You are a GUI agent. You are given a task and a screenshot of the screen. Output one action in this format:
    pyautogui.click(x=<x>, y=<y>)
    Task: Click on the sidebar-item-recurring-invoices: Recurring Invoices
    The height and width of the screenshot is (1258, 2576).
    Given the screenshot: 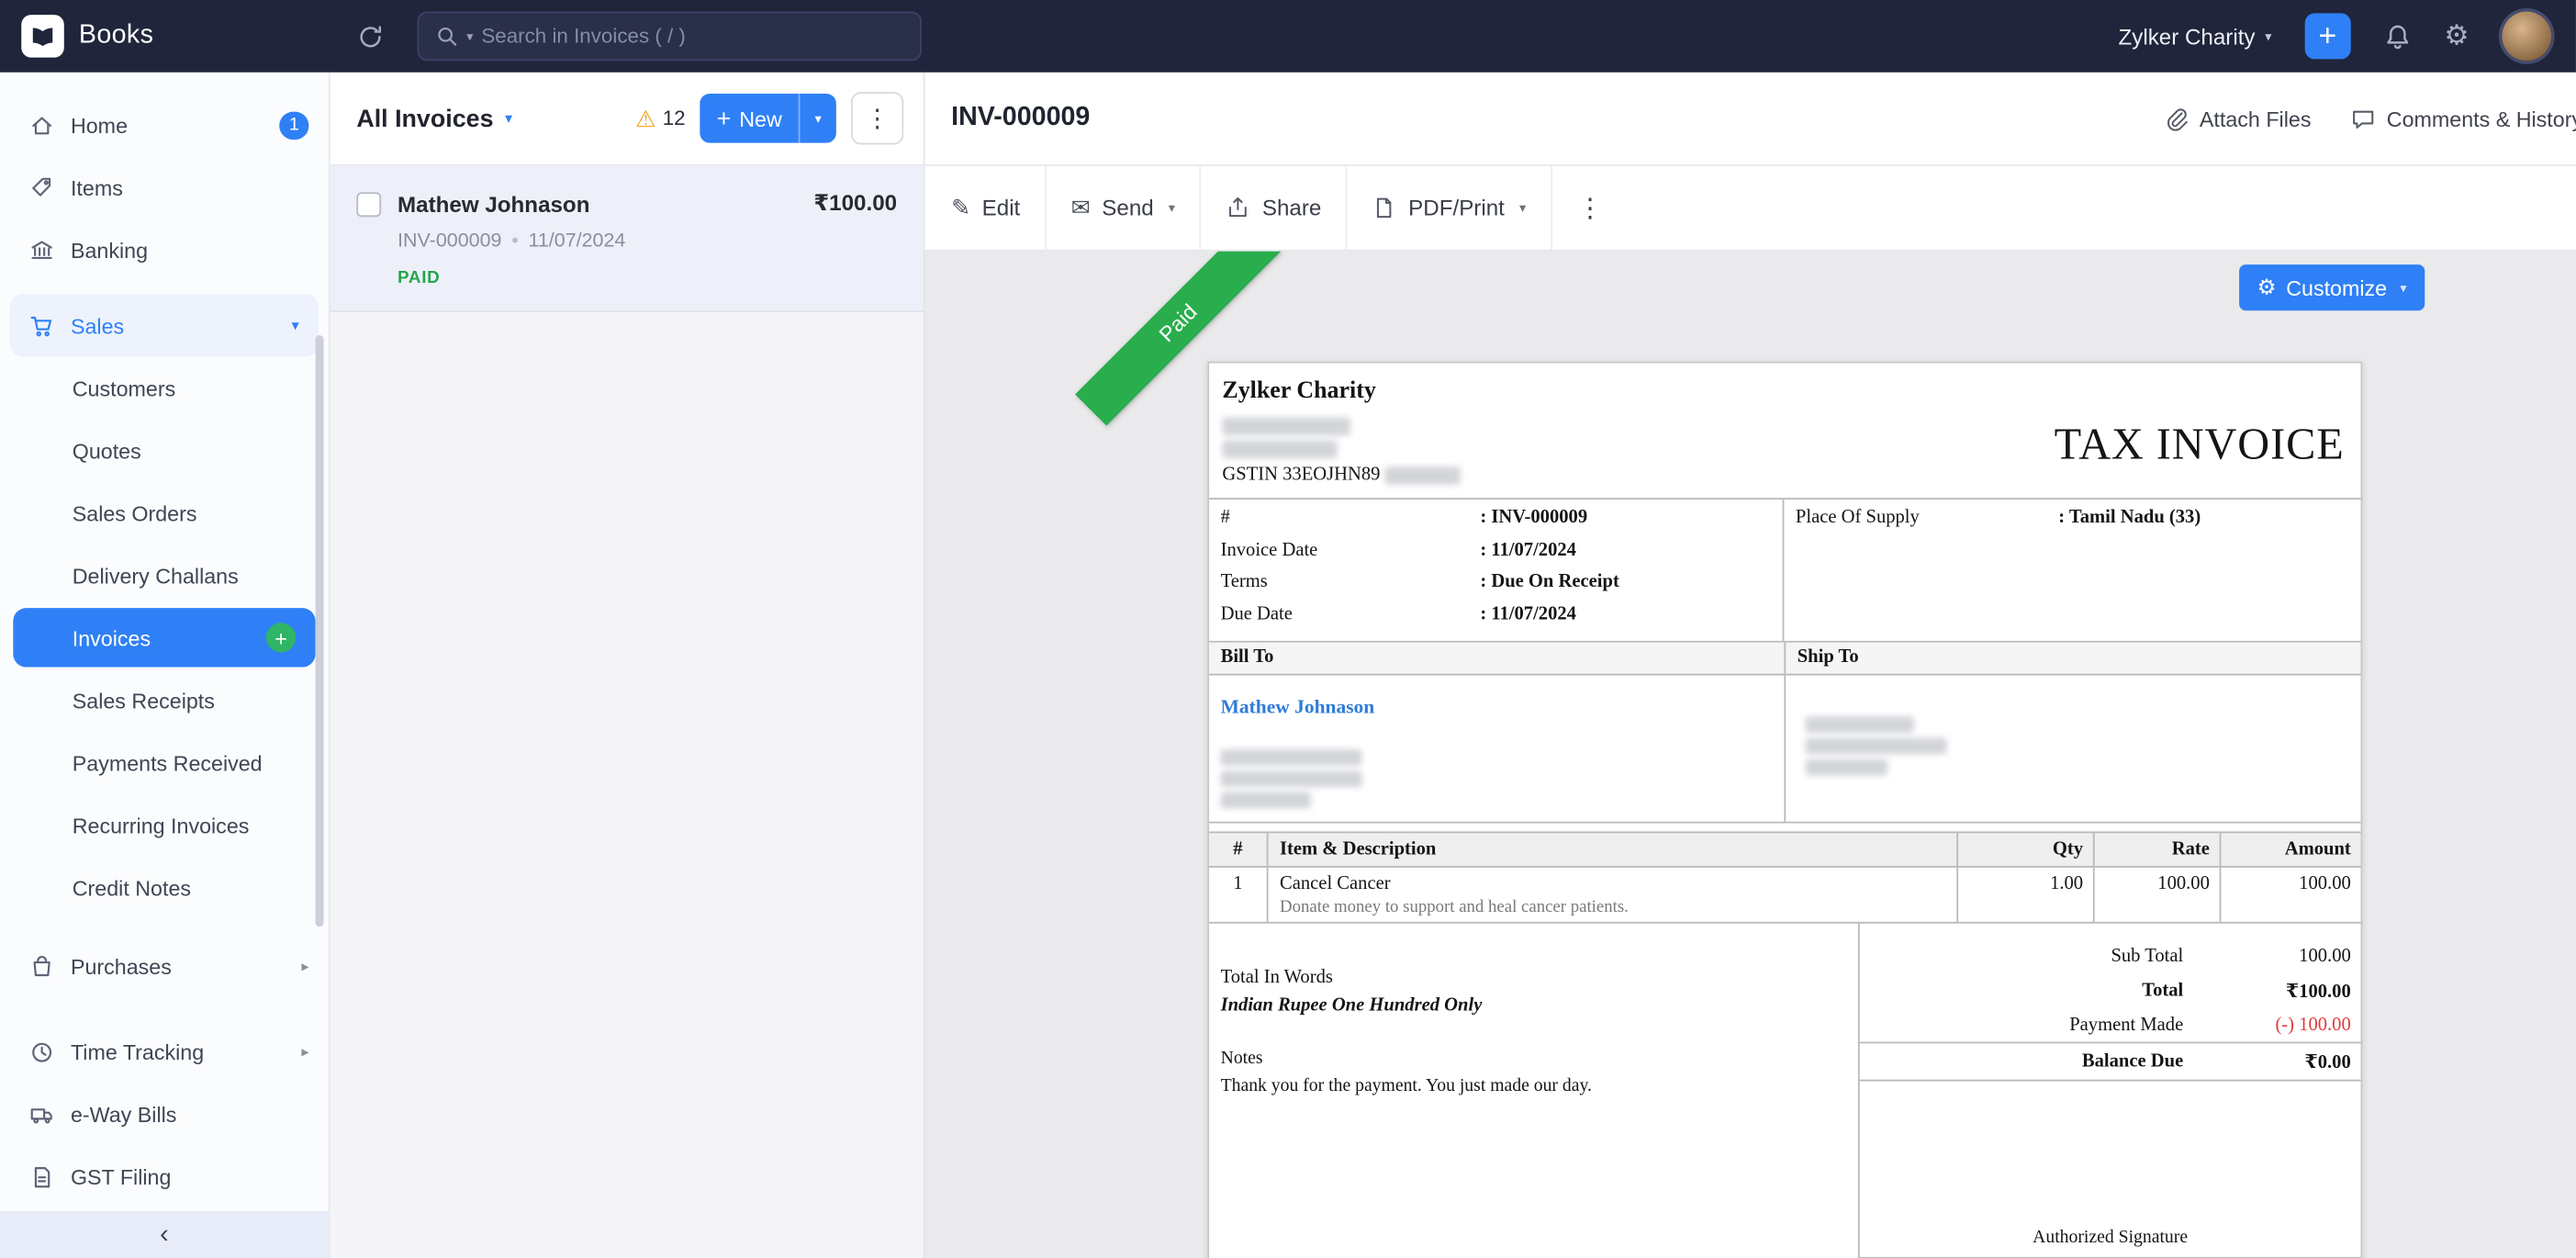 What is the action you would take?
    pyautogui.click(x=164, y=825)
    